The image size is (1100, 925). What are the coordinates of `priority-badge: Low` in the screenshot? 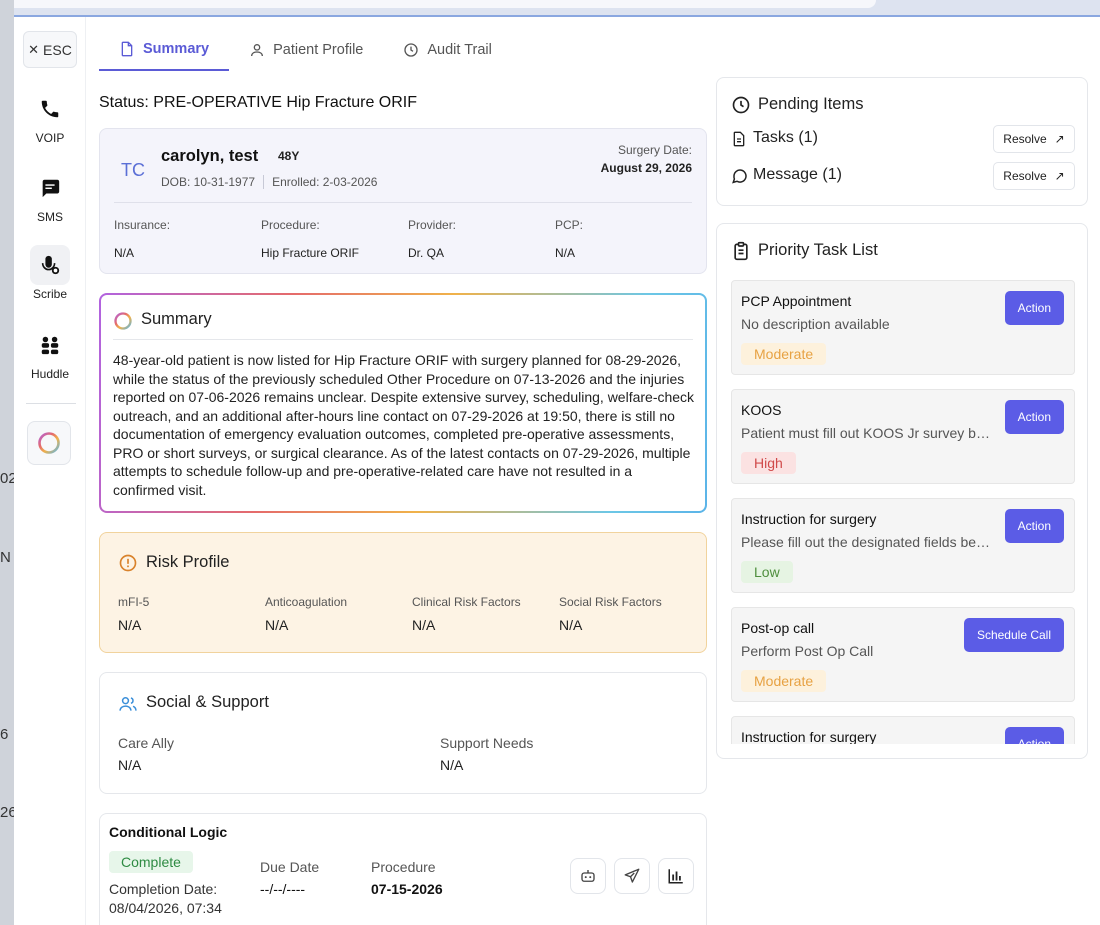 It's located at (767, 572).